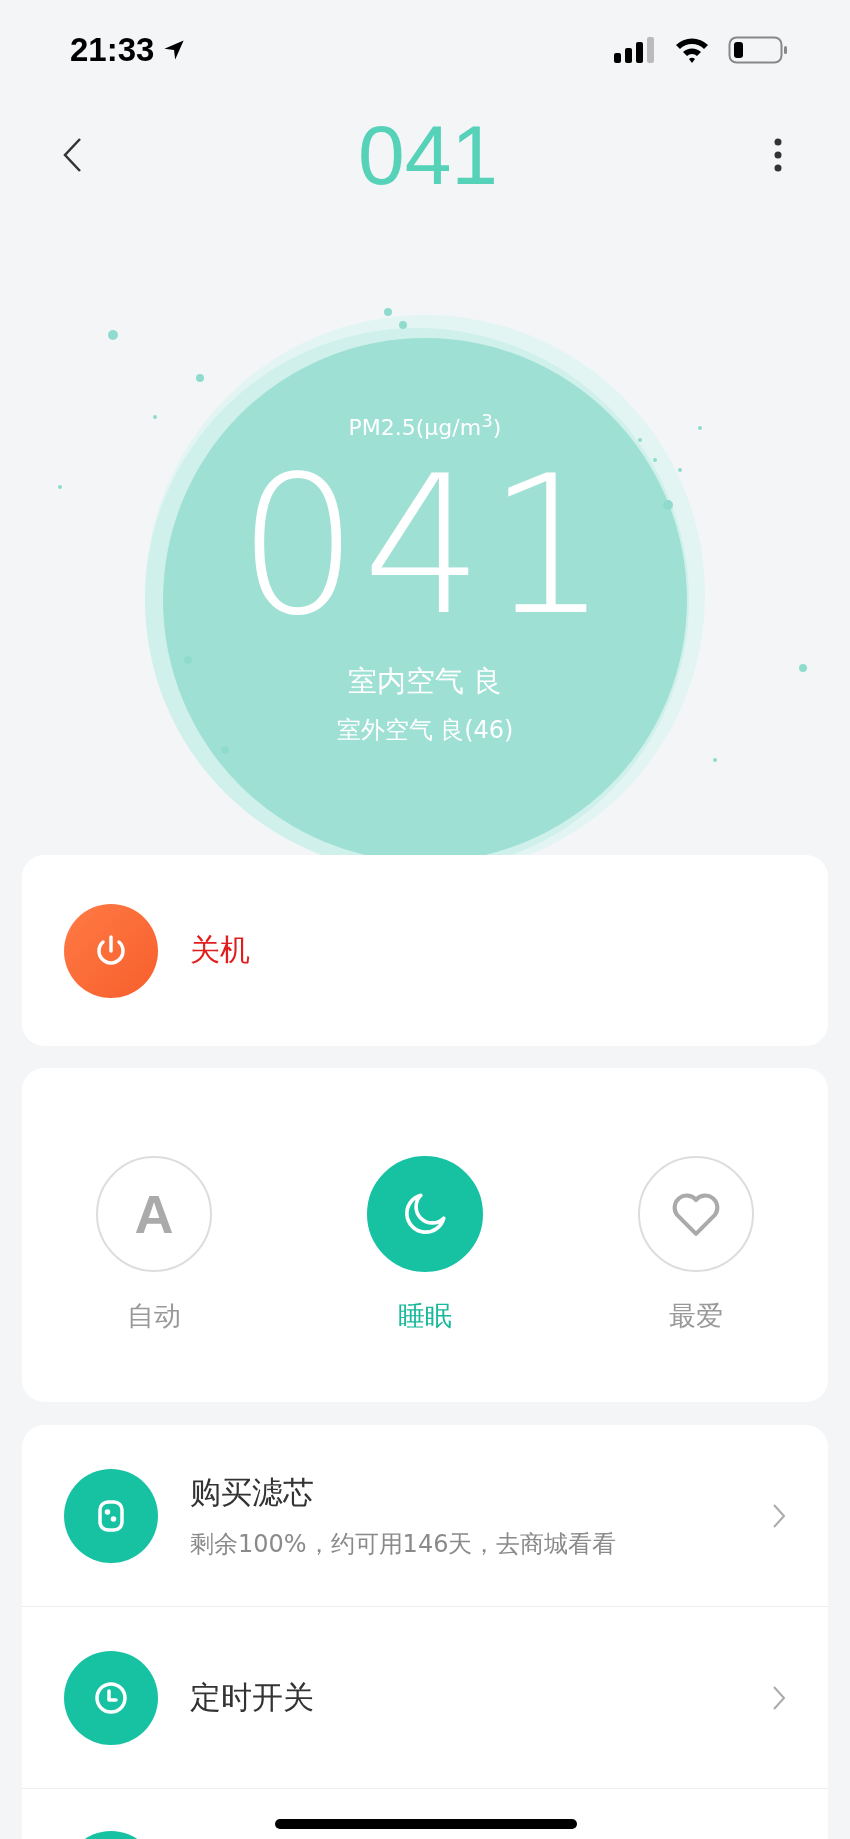  What do you see at coordinates (72, 155) in the screenshot?
I see `back-icon` at bounding box center [72, 155].